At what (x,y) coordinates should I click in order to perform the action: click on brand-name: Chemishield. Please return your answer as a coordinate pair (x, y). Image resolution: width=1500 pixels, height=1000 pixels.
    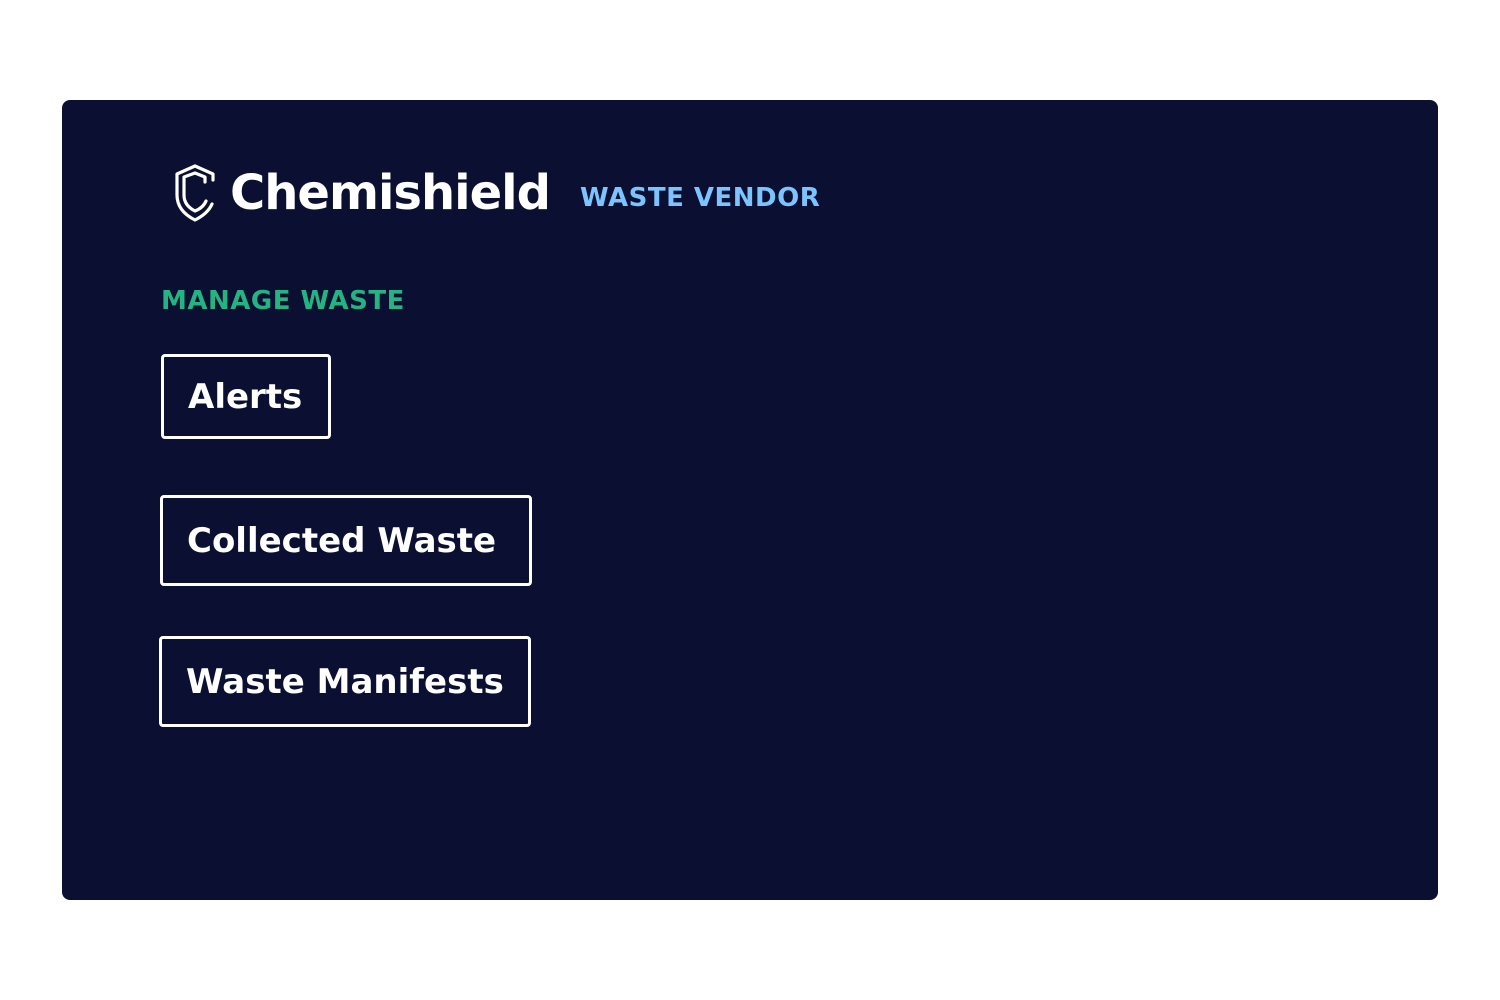
    Looking at the image, I should click on (390, 193).